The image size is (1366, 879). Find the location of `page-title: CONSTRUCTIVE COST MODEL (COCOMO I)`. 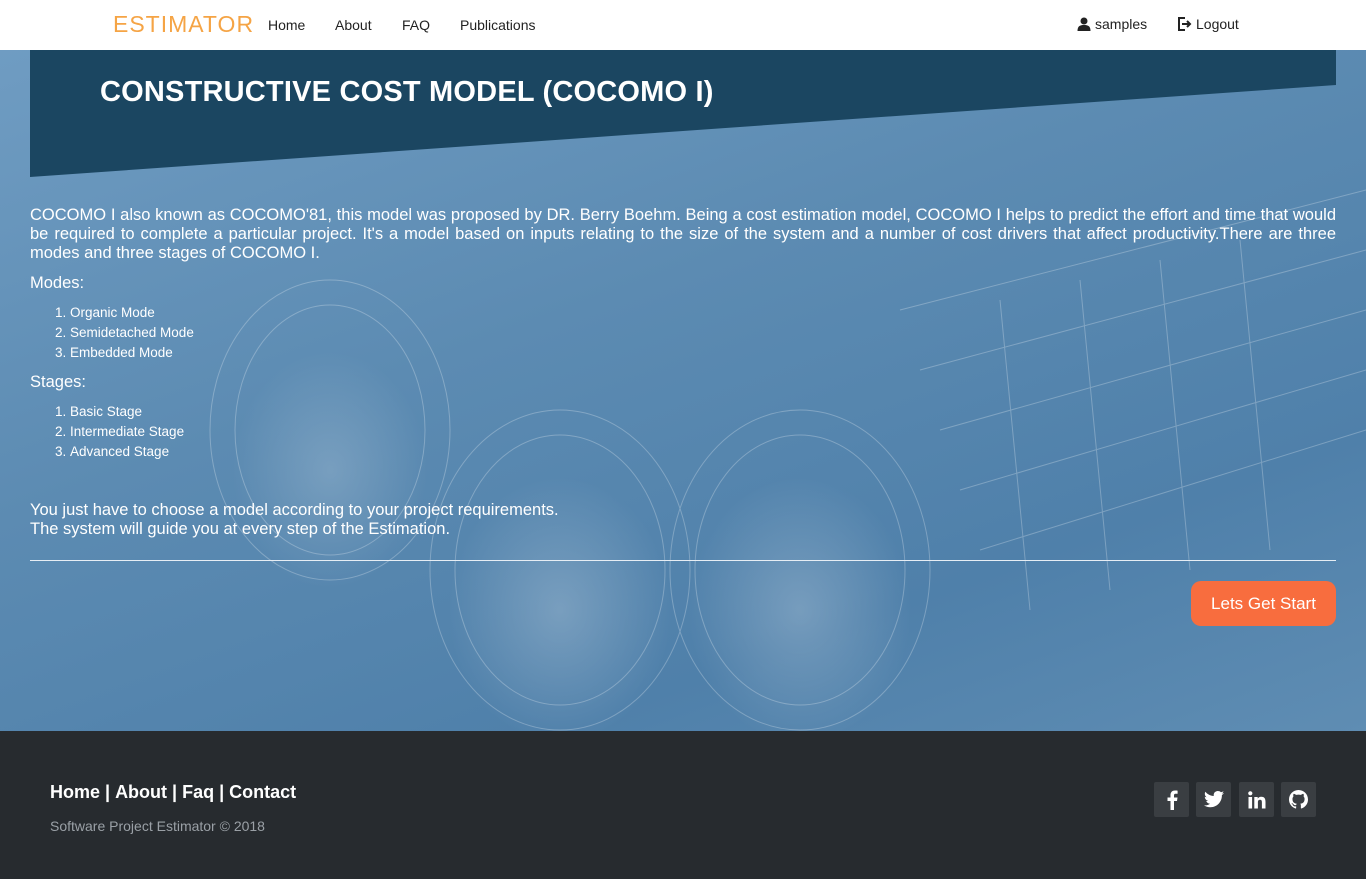

page-title: CONSTRUCTIVE COST MODEL (COCOMO I) is located at coordinates (407, 92).